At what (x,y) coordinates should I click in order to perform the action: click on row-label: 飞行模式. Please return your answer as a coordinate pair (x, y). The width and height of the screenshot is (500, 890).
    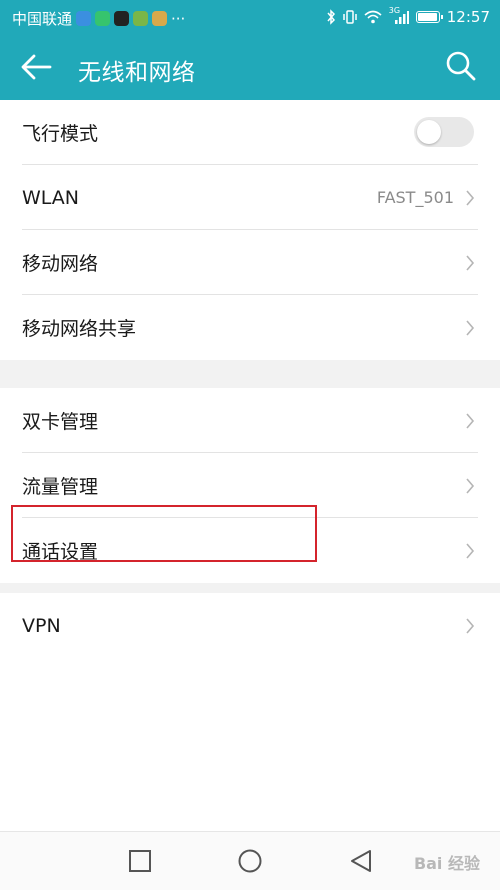
    Looking at the image, I should click on (60, 134).